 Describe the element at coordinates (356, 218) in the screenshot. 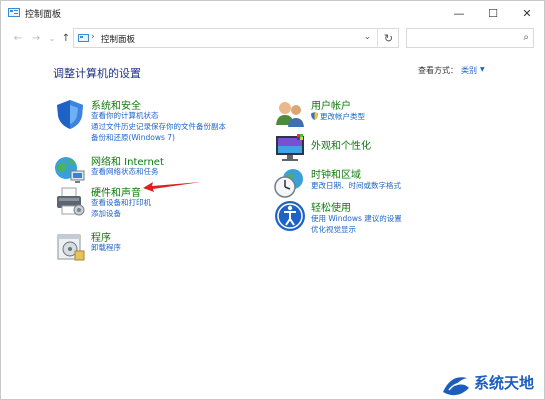

I see `link-recommended-settings: 使用 Windows 建议的设置` at that location.